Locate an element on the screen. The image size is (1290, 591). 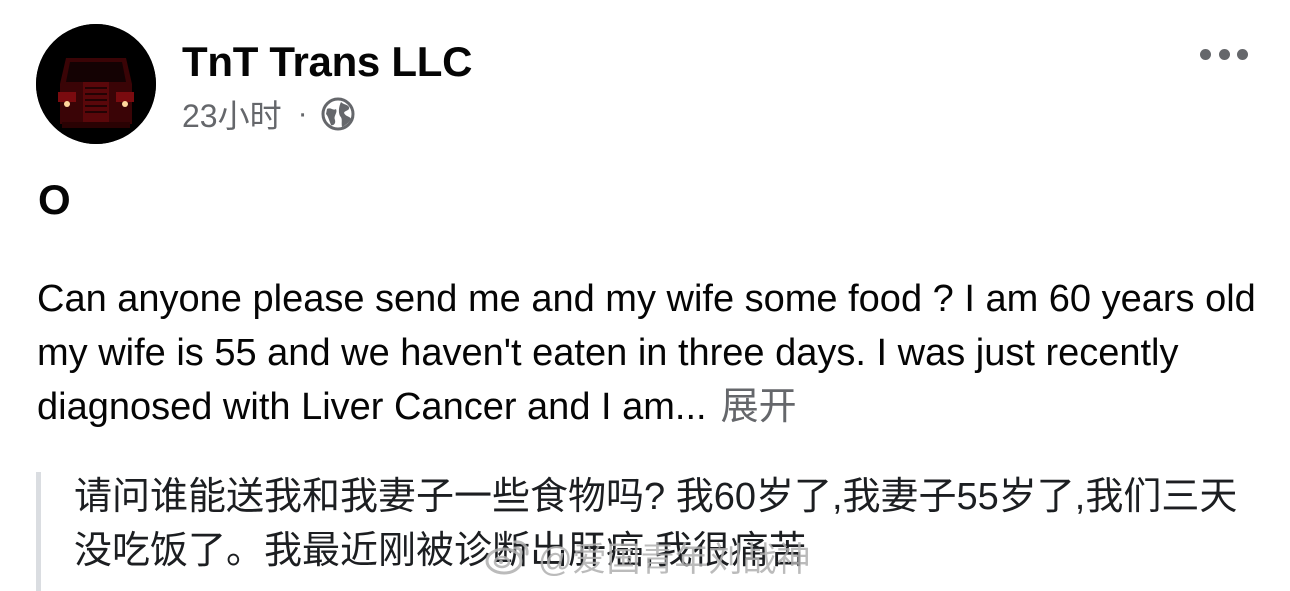
more-options-icon is located at coordinates (1224, 54).